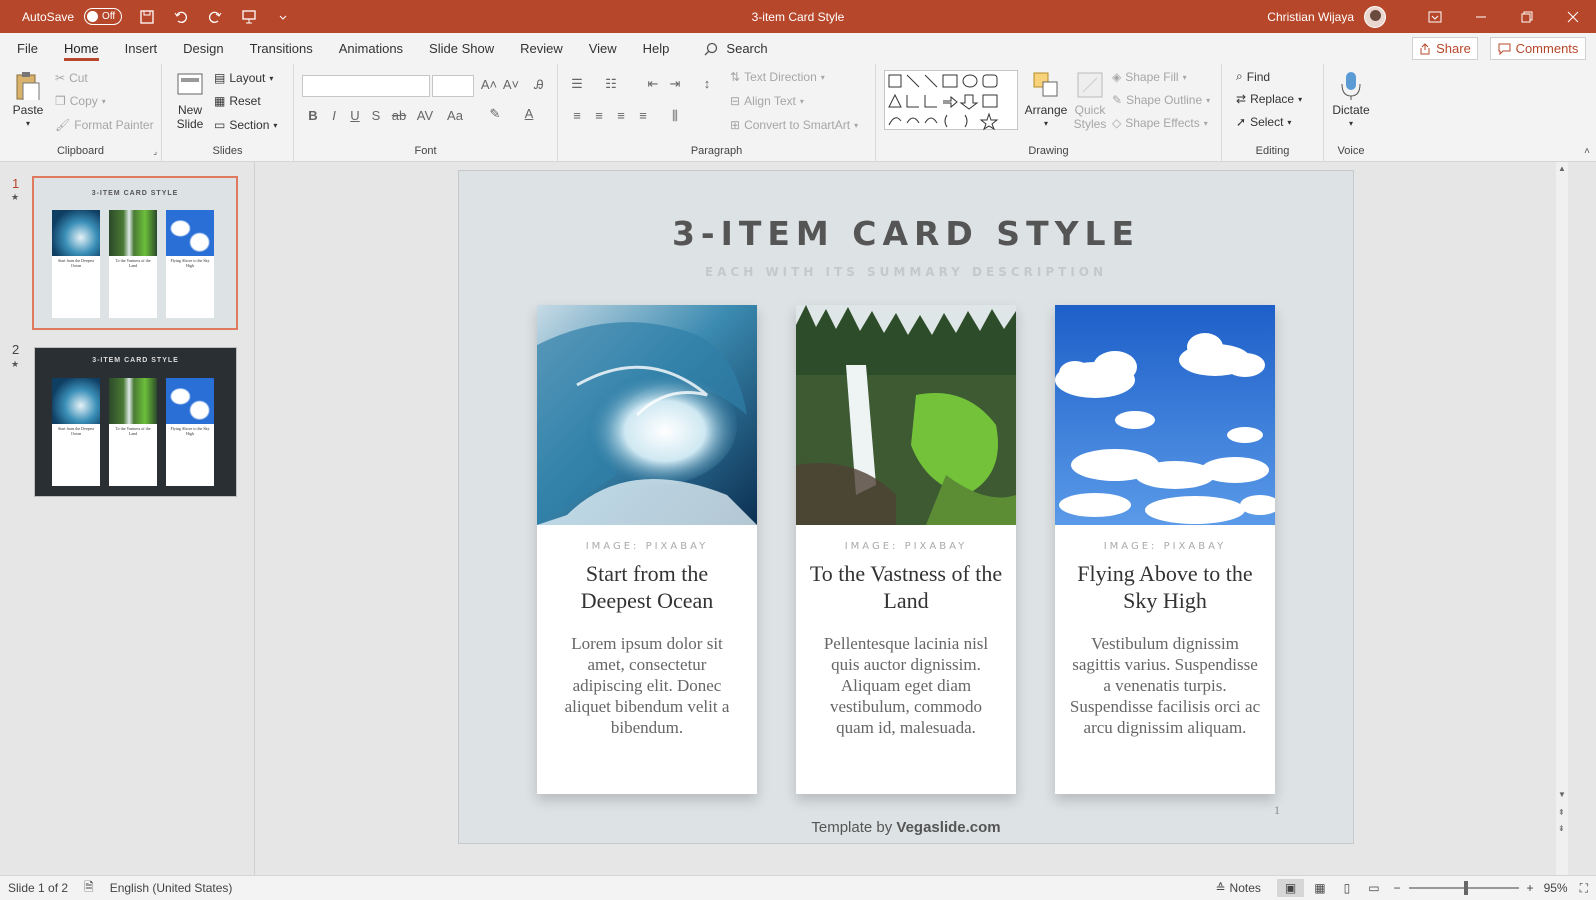  What do you see at coordinates (171, 888) in the screenshot?
I see `language-indicator: English (United States)` at bounding box center [171, 888].